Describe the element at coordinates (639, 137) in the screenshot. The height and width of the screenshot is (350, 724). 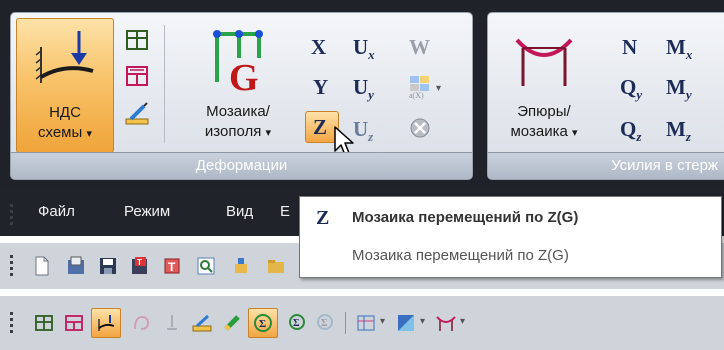
I see `qz-sub: z` at that location.